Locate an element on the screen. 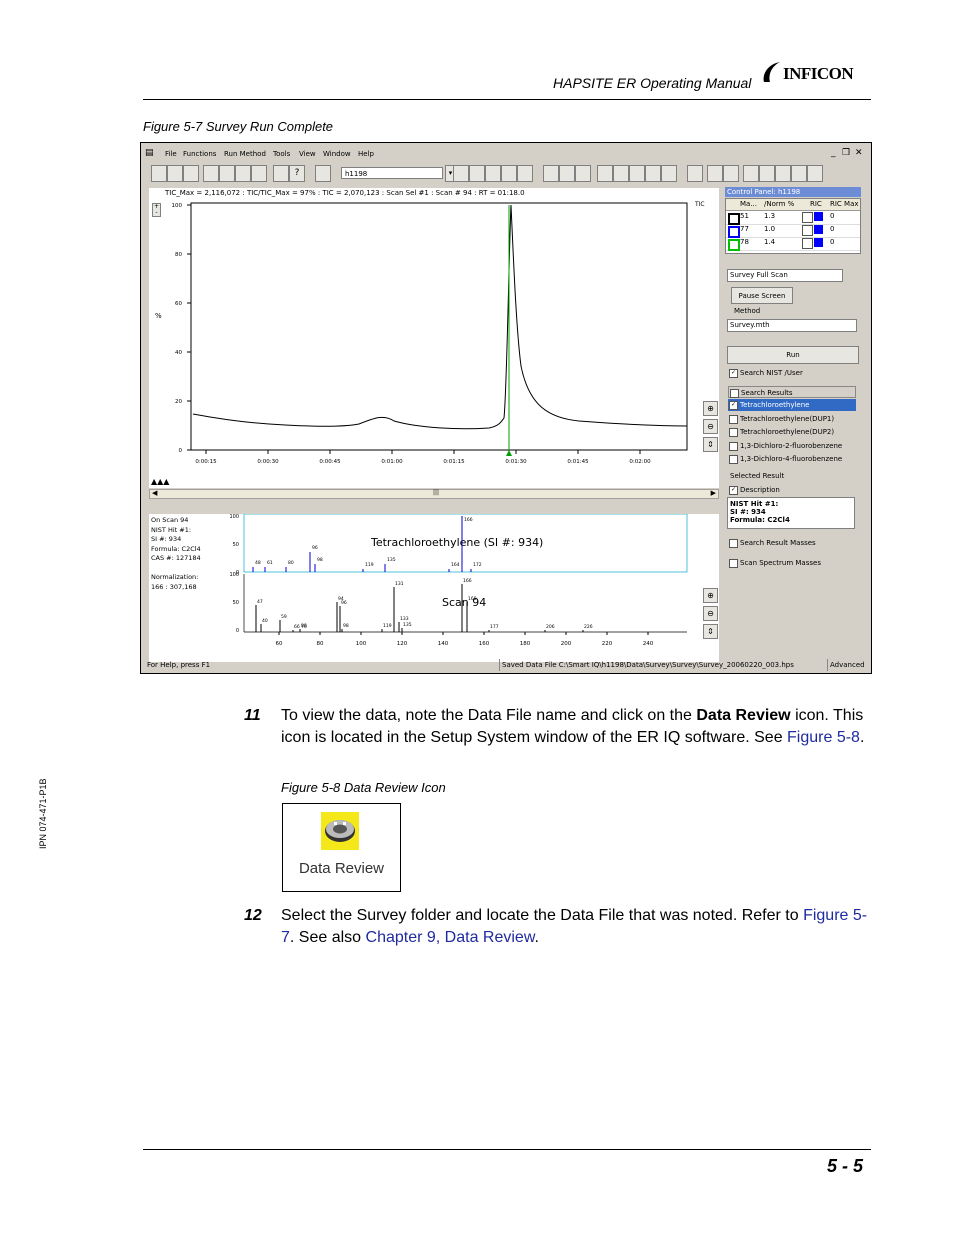 The height and width of the screenshot is (1235, 954). cursor-icon is located at coordinates (669, 173).